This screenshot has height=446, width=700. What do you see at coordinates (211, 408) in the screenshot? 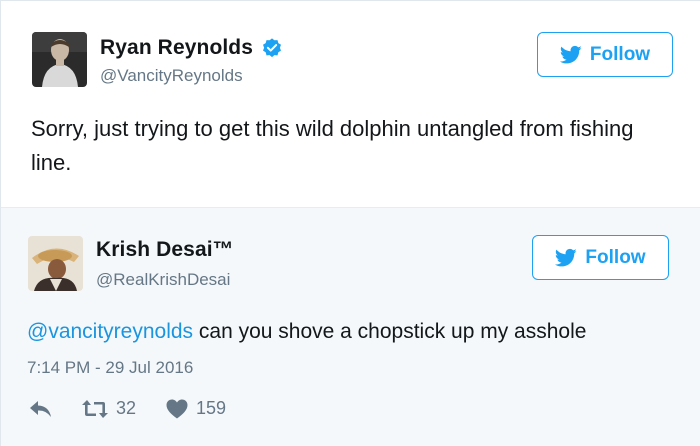
I see `like-count: 159` at bounding box center [211, 408].